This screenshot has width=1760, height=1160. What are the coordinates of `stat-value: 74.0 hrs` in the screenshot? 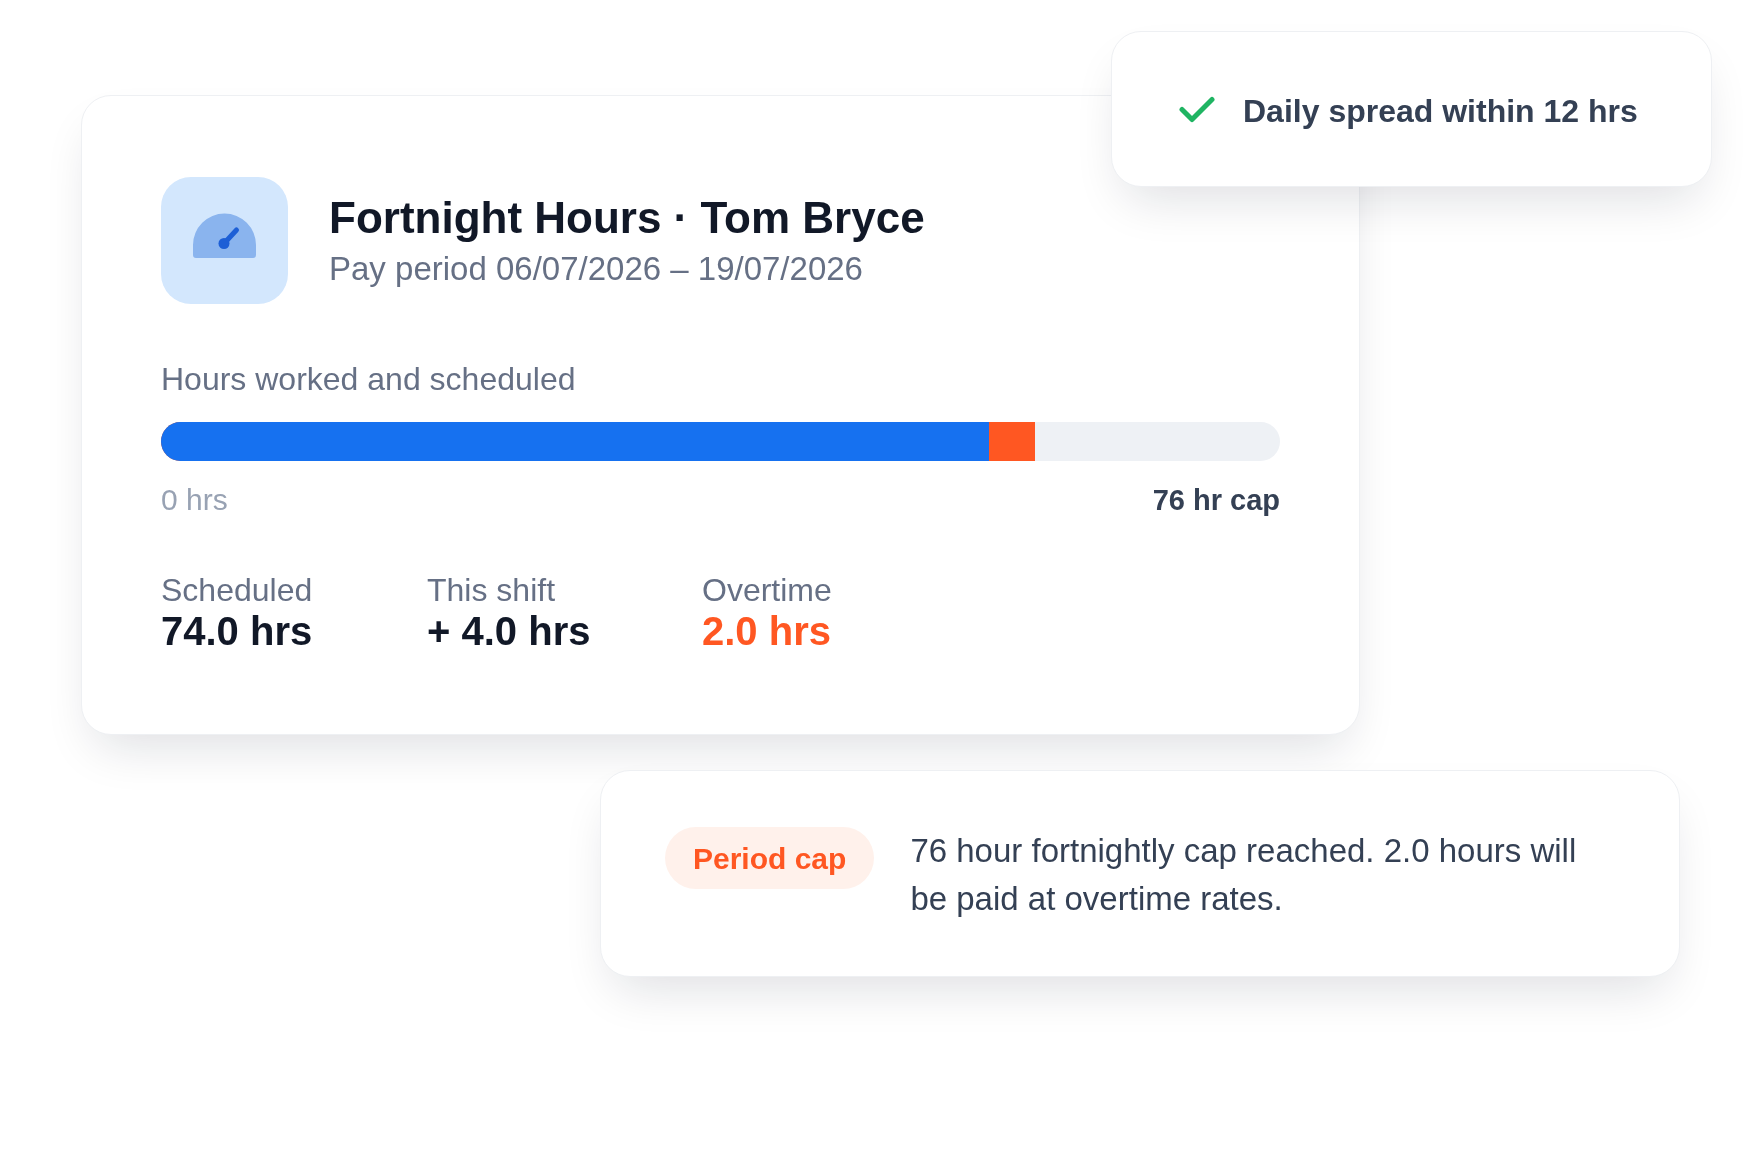 It's located at (237, 631).